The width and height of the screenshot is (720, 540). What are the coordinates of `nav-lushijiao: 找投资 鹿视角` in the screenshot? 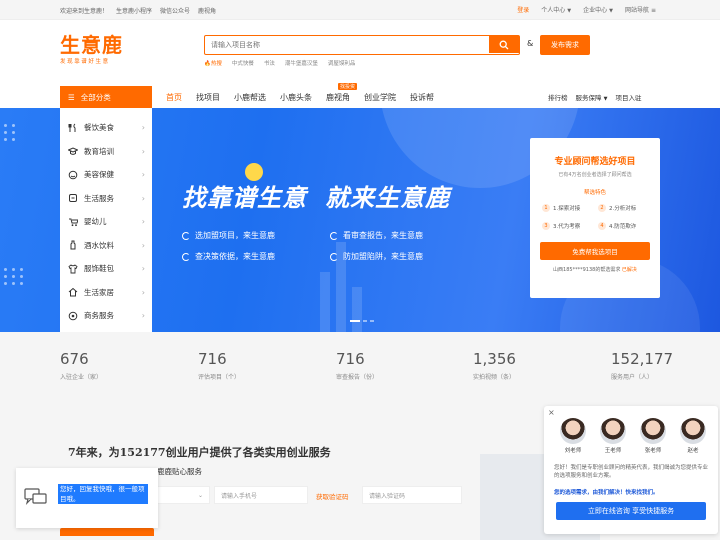 It's located at (342, 93).